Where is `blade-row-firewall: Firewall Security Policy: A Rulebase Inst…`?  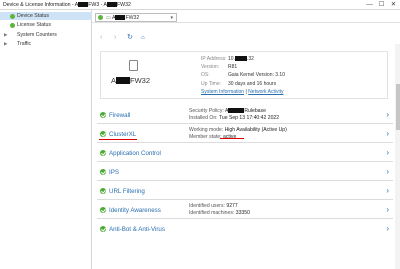 blade-row-firewall: Firewall Security Policy: A Rulebase Inst… is located at coordinates (245, 115).